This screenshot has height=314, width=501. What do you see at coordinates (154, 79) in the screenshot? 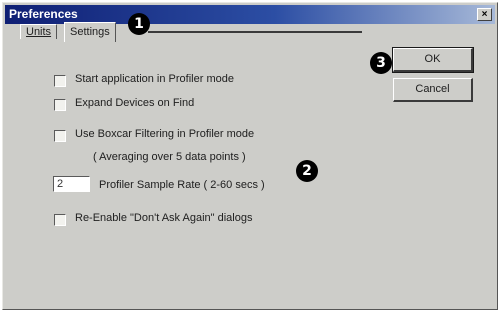
I see `option-start-profiler-label: Start application in Profiler mode` at bounding box center [154, 79].